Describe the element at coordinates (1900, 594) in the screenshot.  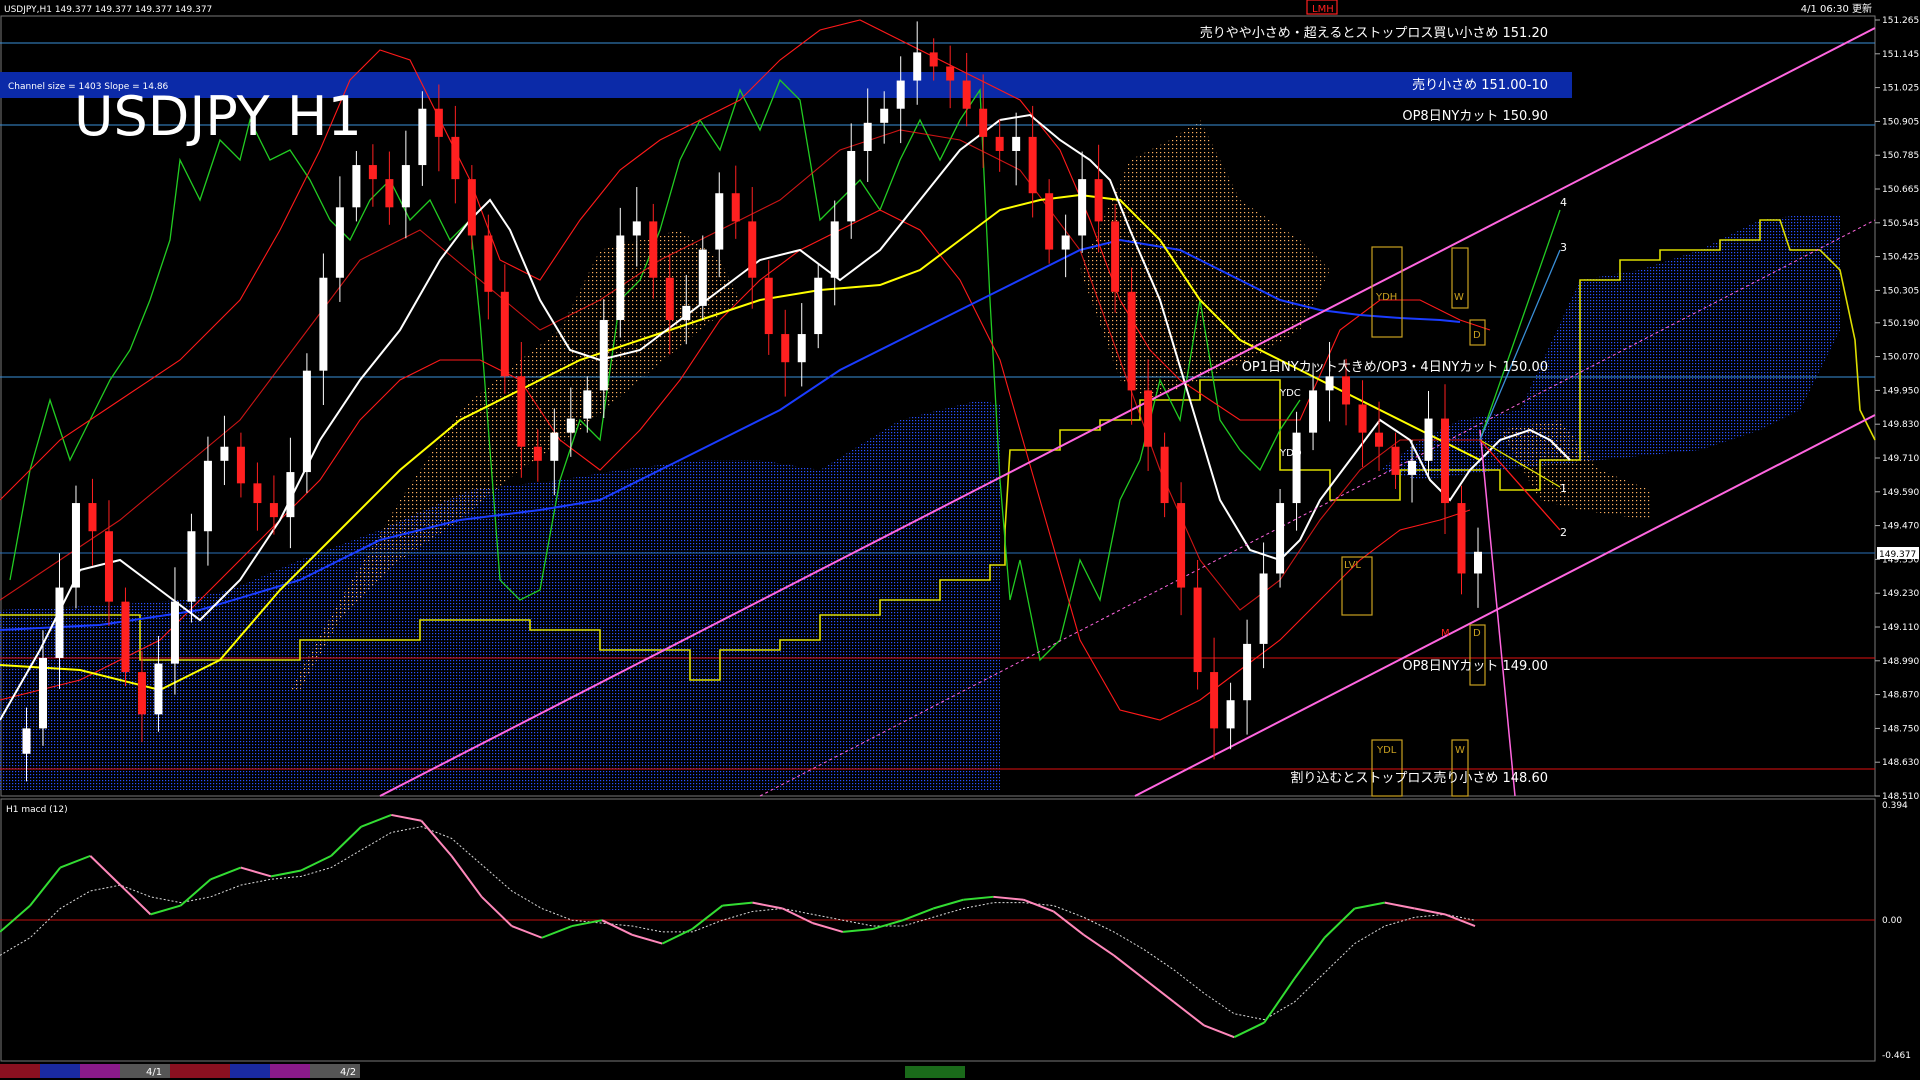
I see `price-tick-label: 149.230` at that location.